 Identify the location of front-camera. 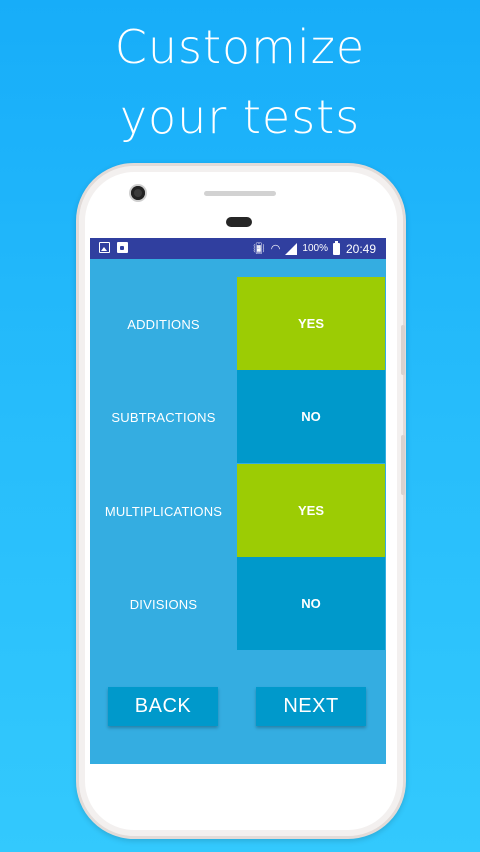
(138, 193).